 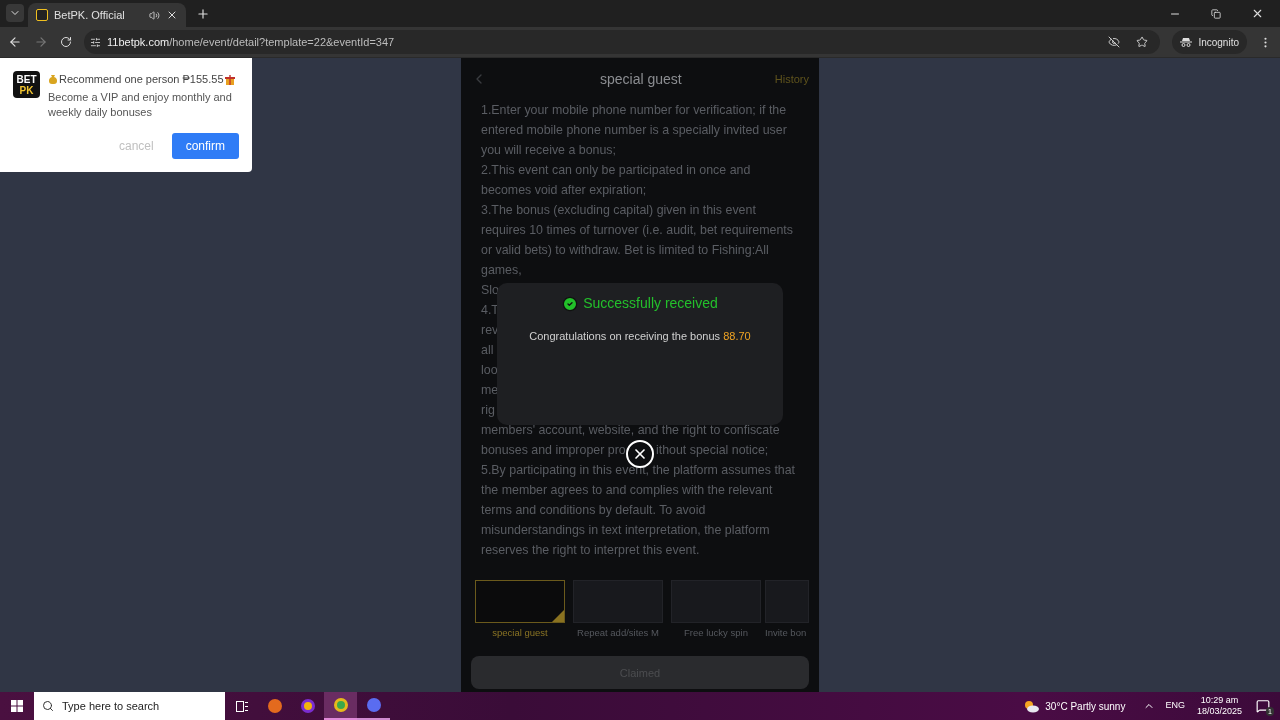 What do you see at coordinates (627, 490) in the screenshot?
I see `rule-line: the member agrees to and complies with the relevant` at bounding box center [627, 490].